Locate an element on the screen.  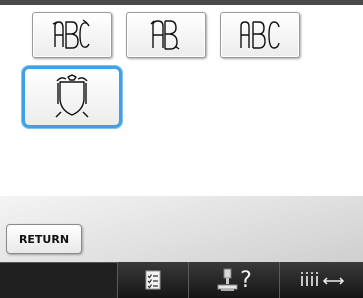
checklist-button is located at coordinates (152, 280).